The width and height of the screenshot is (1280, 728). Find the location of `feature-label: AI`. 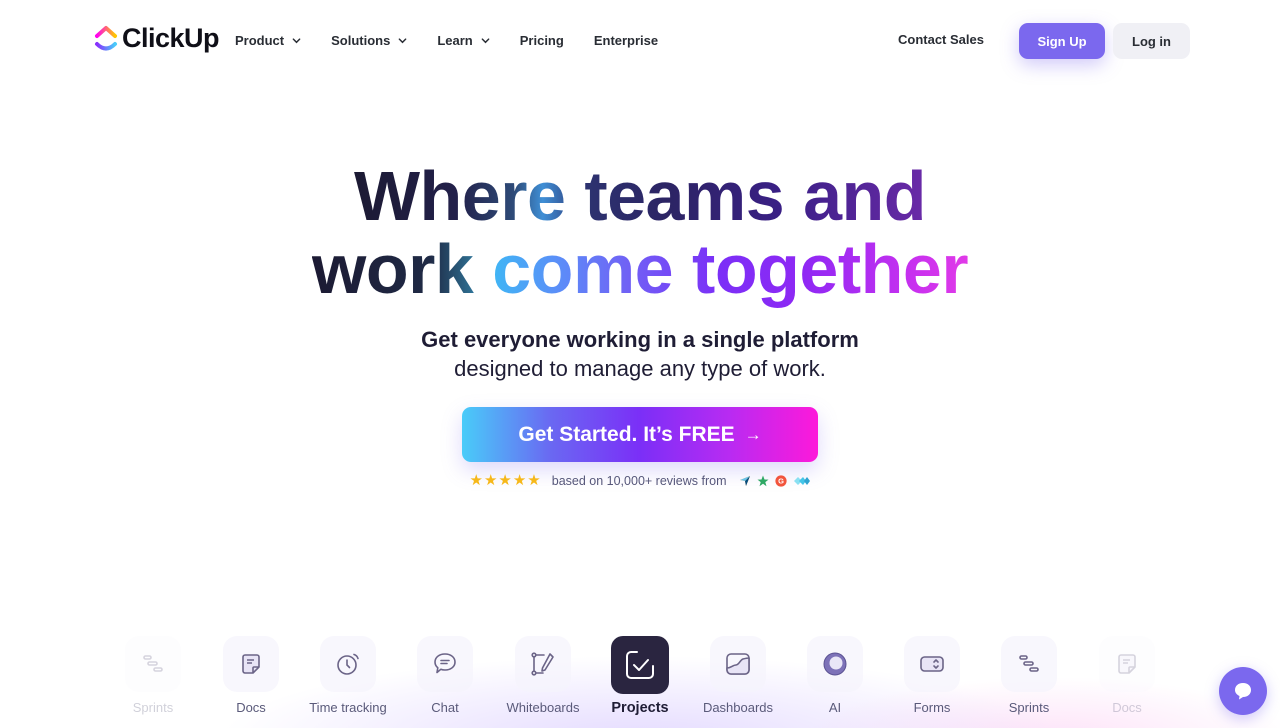

feature-label: AI is located at coordinates (835, 707).